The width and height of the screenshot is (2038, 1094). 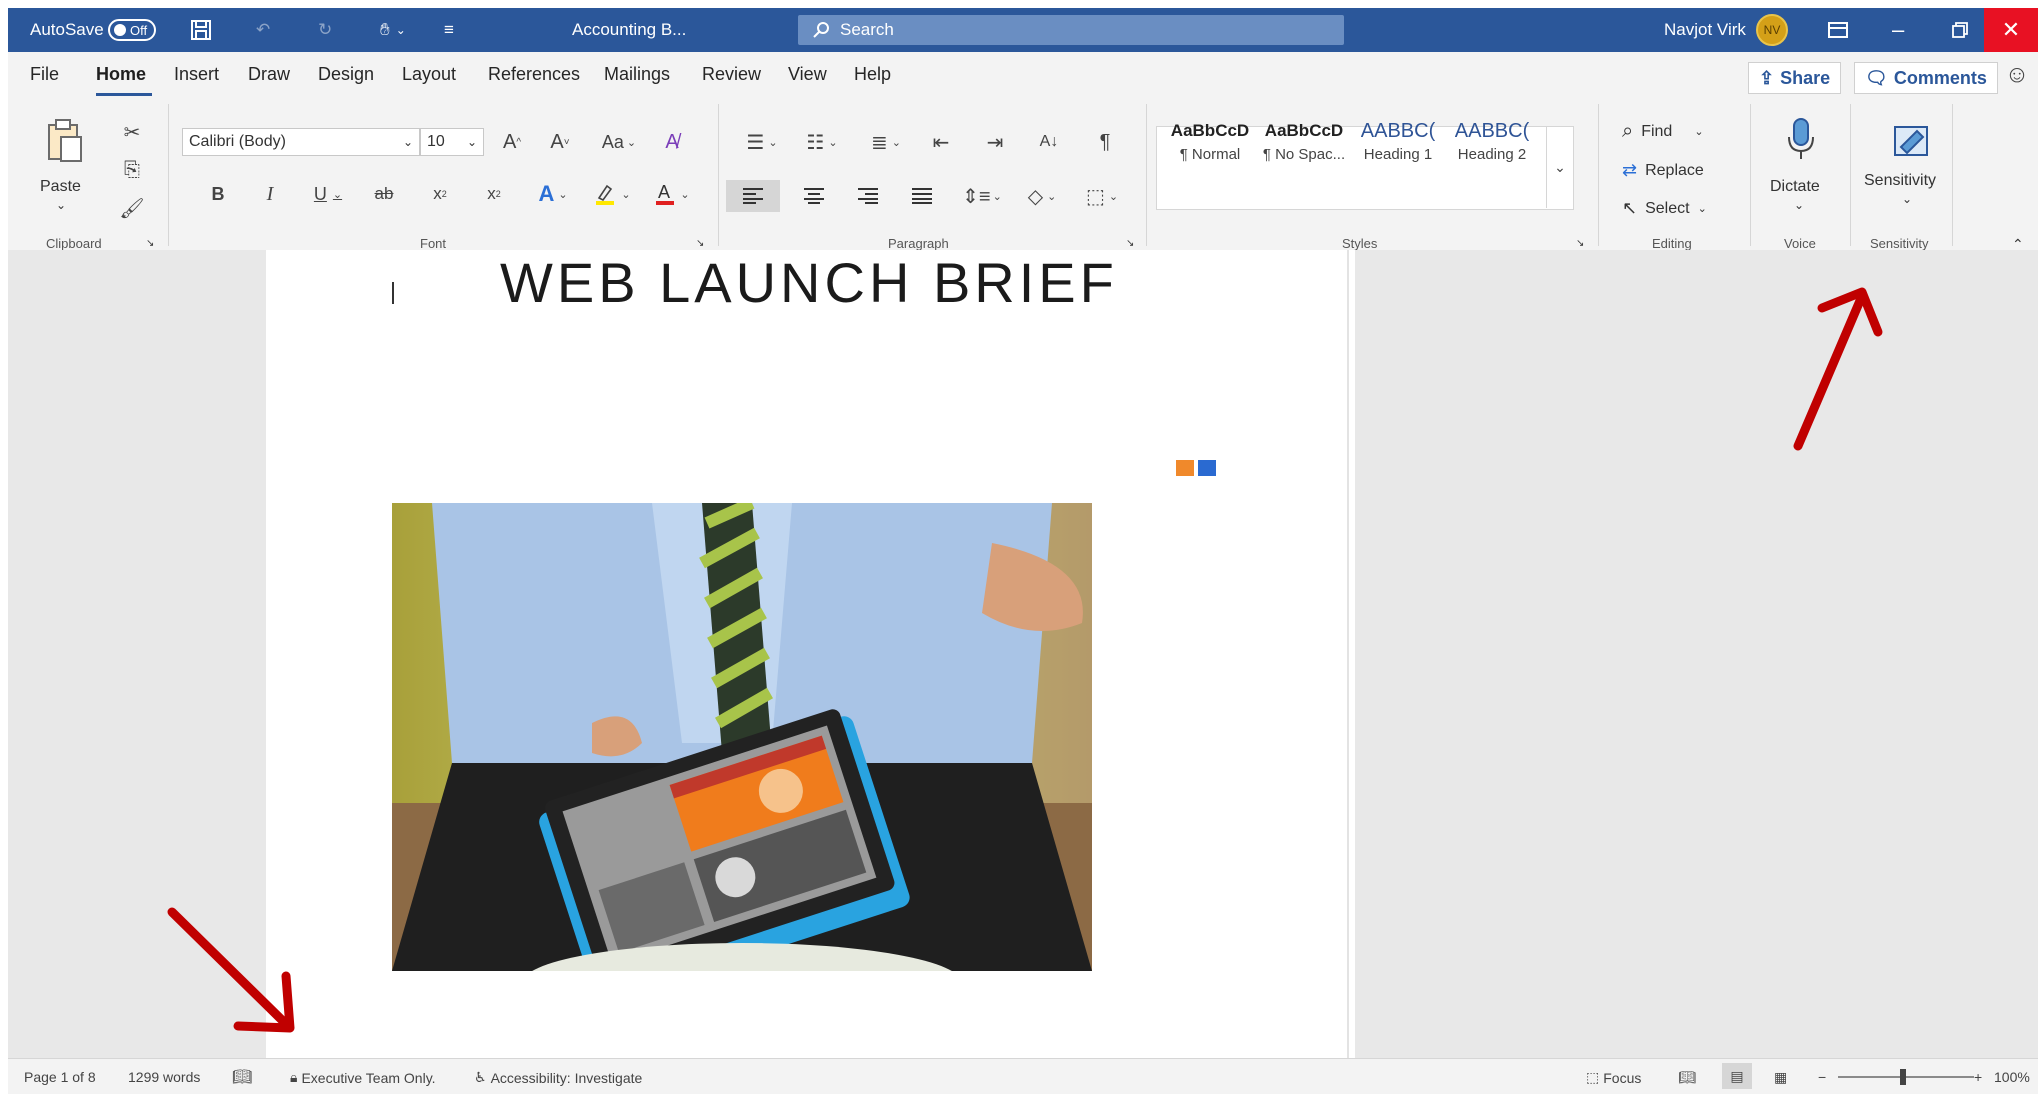 What do you see at coordinates (941, 142) in the screenshot?
I see `decrease-indent-icon: ⇤` at bounding box center [941, 142].